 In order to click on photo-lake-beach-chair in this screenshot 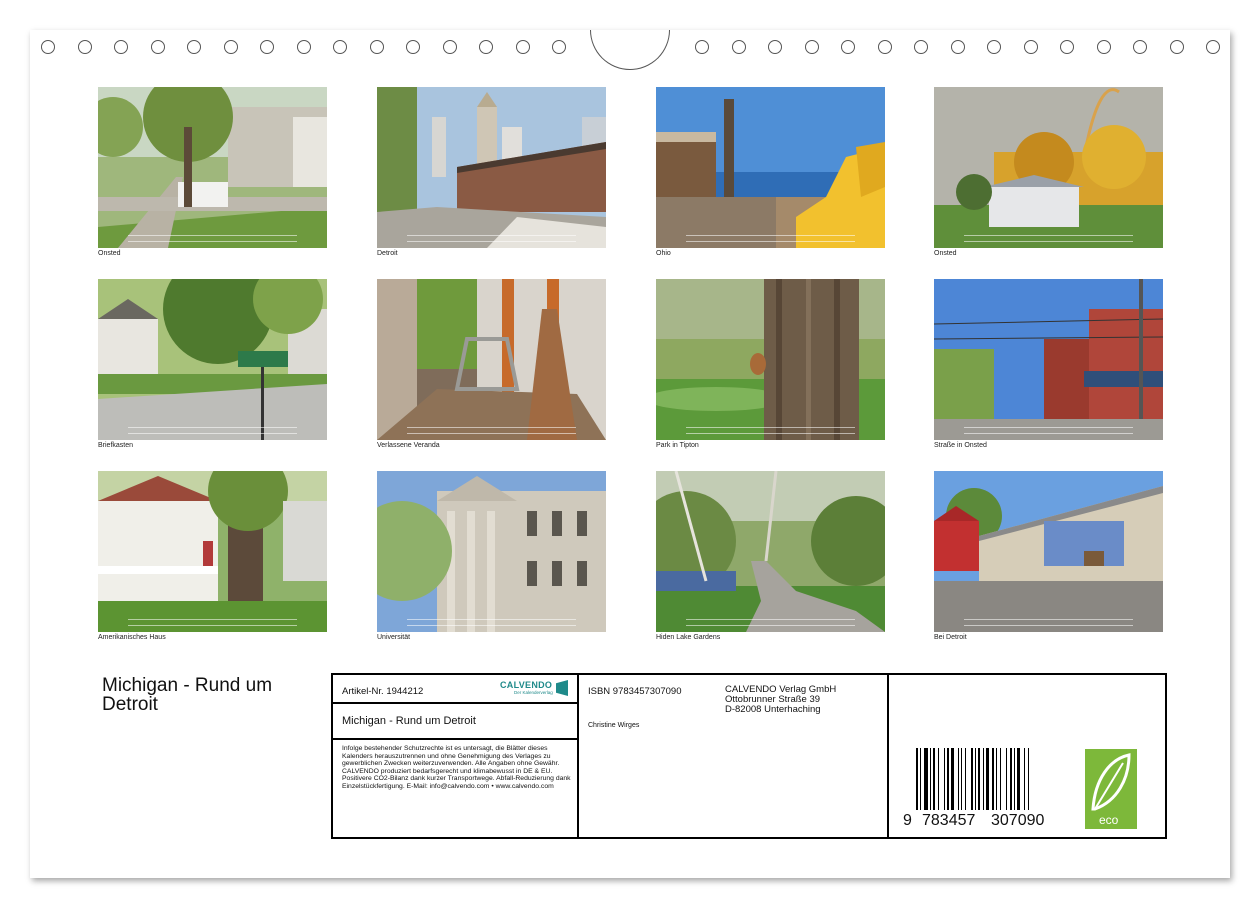, I will do `click(770, 167)`.